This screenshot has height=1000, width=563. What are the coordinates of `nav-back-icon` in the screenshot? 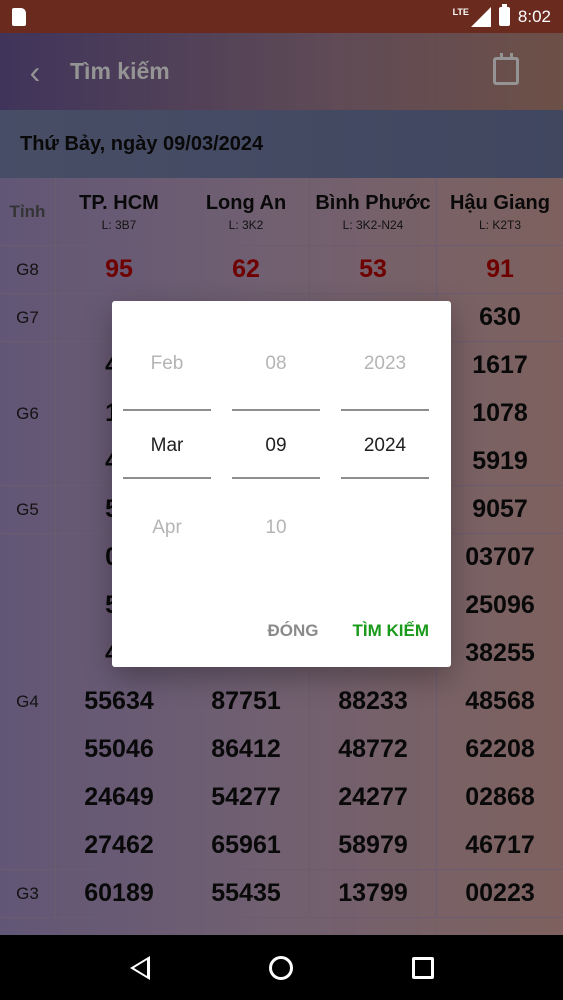 It's located at (139, 967).